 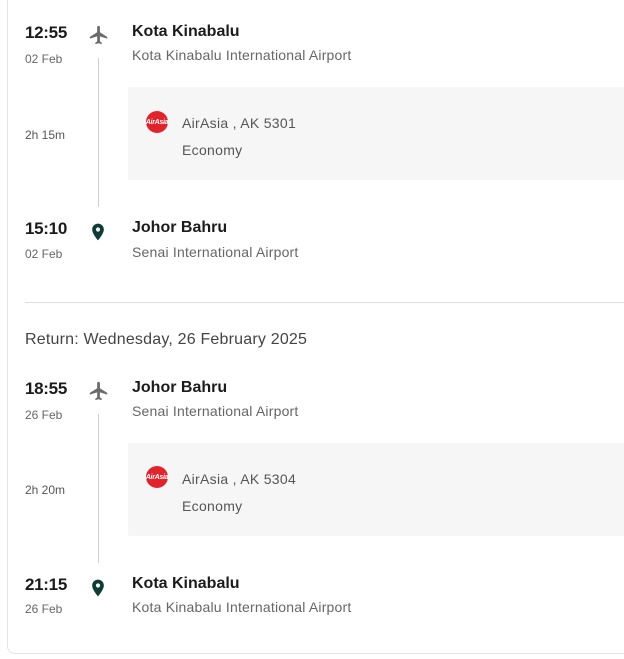 I want to click on return-departure-time: 18:55, so click(x=46, y=388).